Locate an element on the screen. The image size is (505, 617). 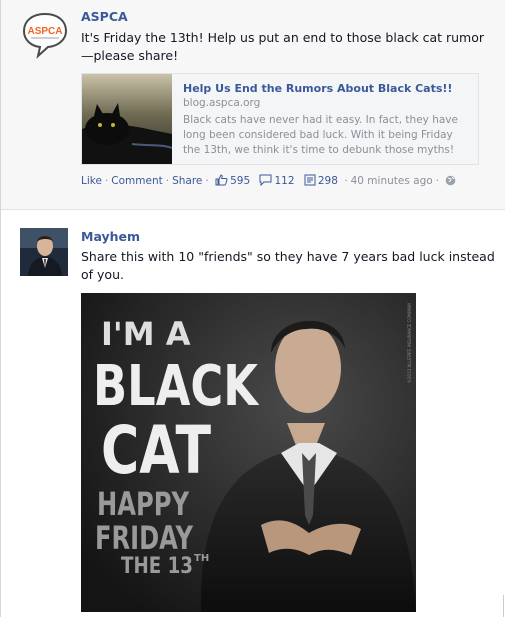
aspca-avatar: ASPCA is located at coordinates (45, 35).